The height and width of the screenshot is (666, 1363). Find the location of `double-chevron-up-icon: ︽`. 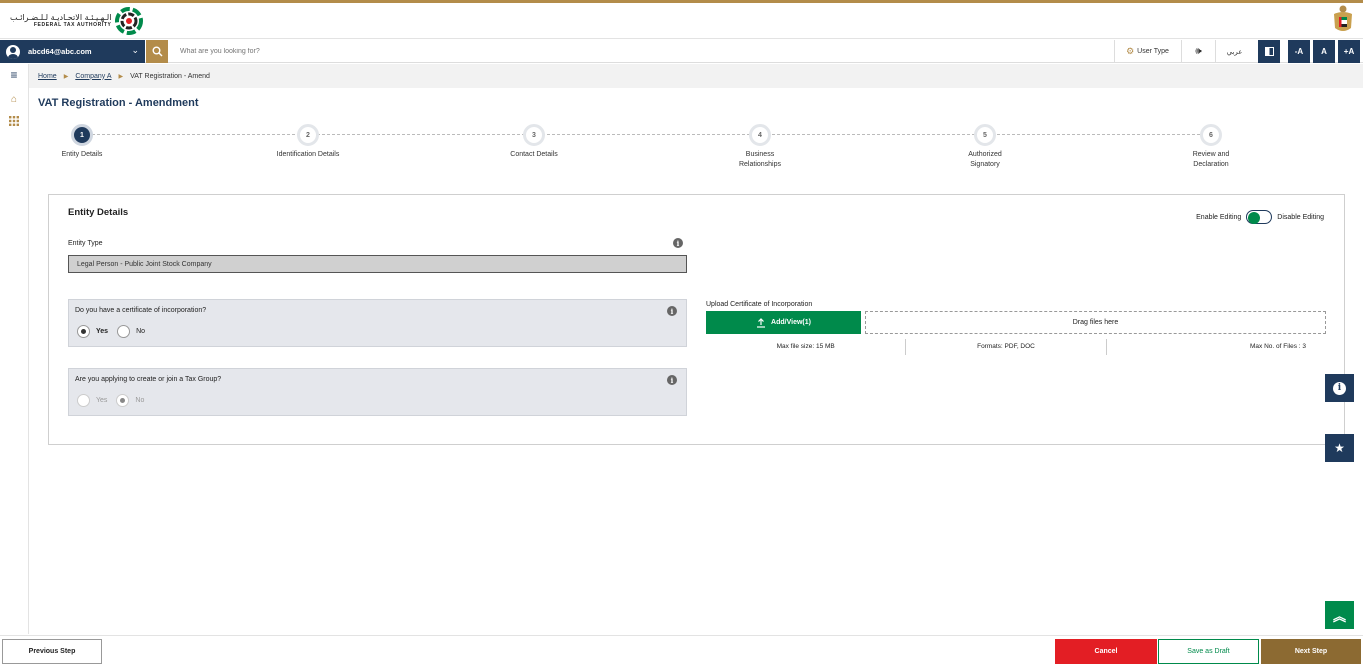

double-chevron-up-icon: ︽ is located at coordinates (1339, 616).